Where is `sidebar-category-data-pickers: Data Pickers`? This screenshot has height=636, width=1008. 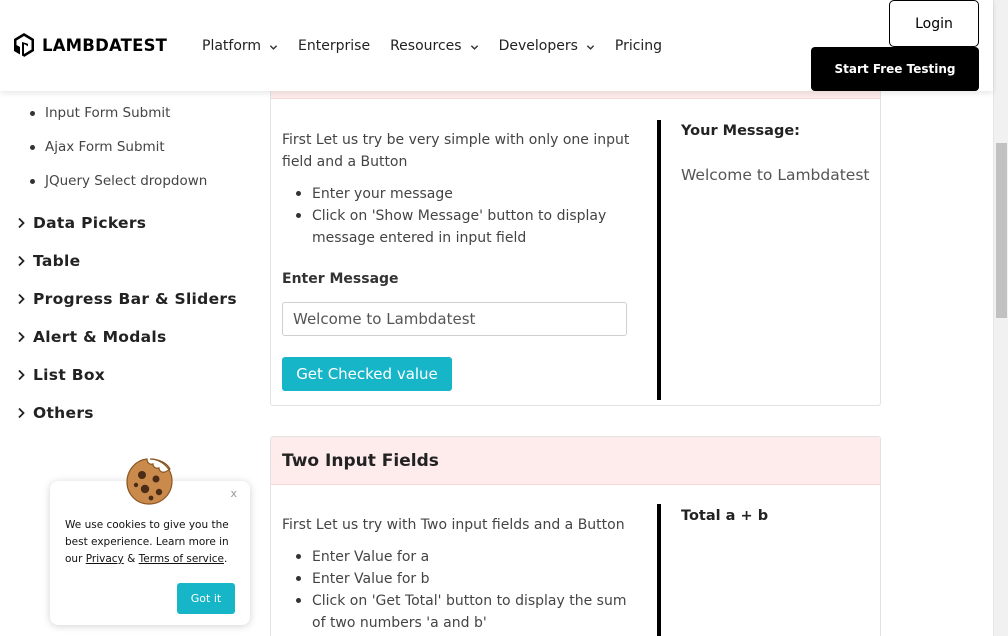
sidebar-category-data-pickers: Data Pickers is located at coordinates (126, 223).